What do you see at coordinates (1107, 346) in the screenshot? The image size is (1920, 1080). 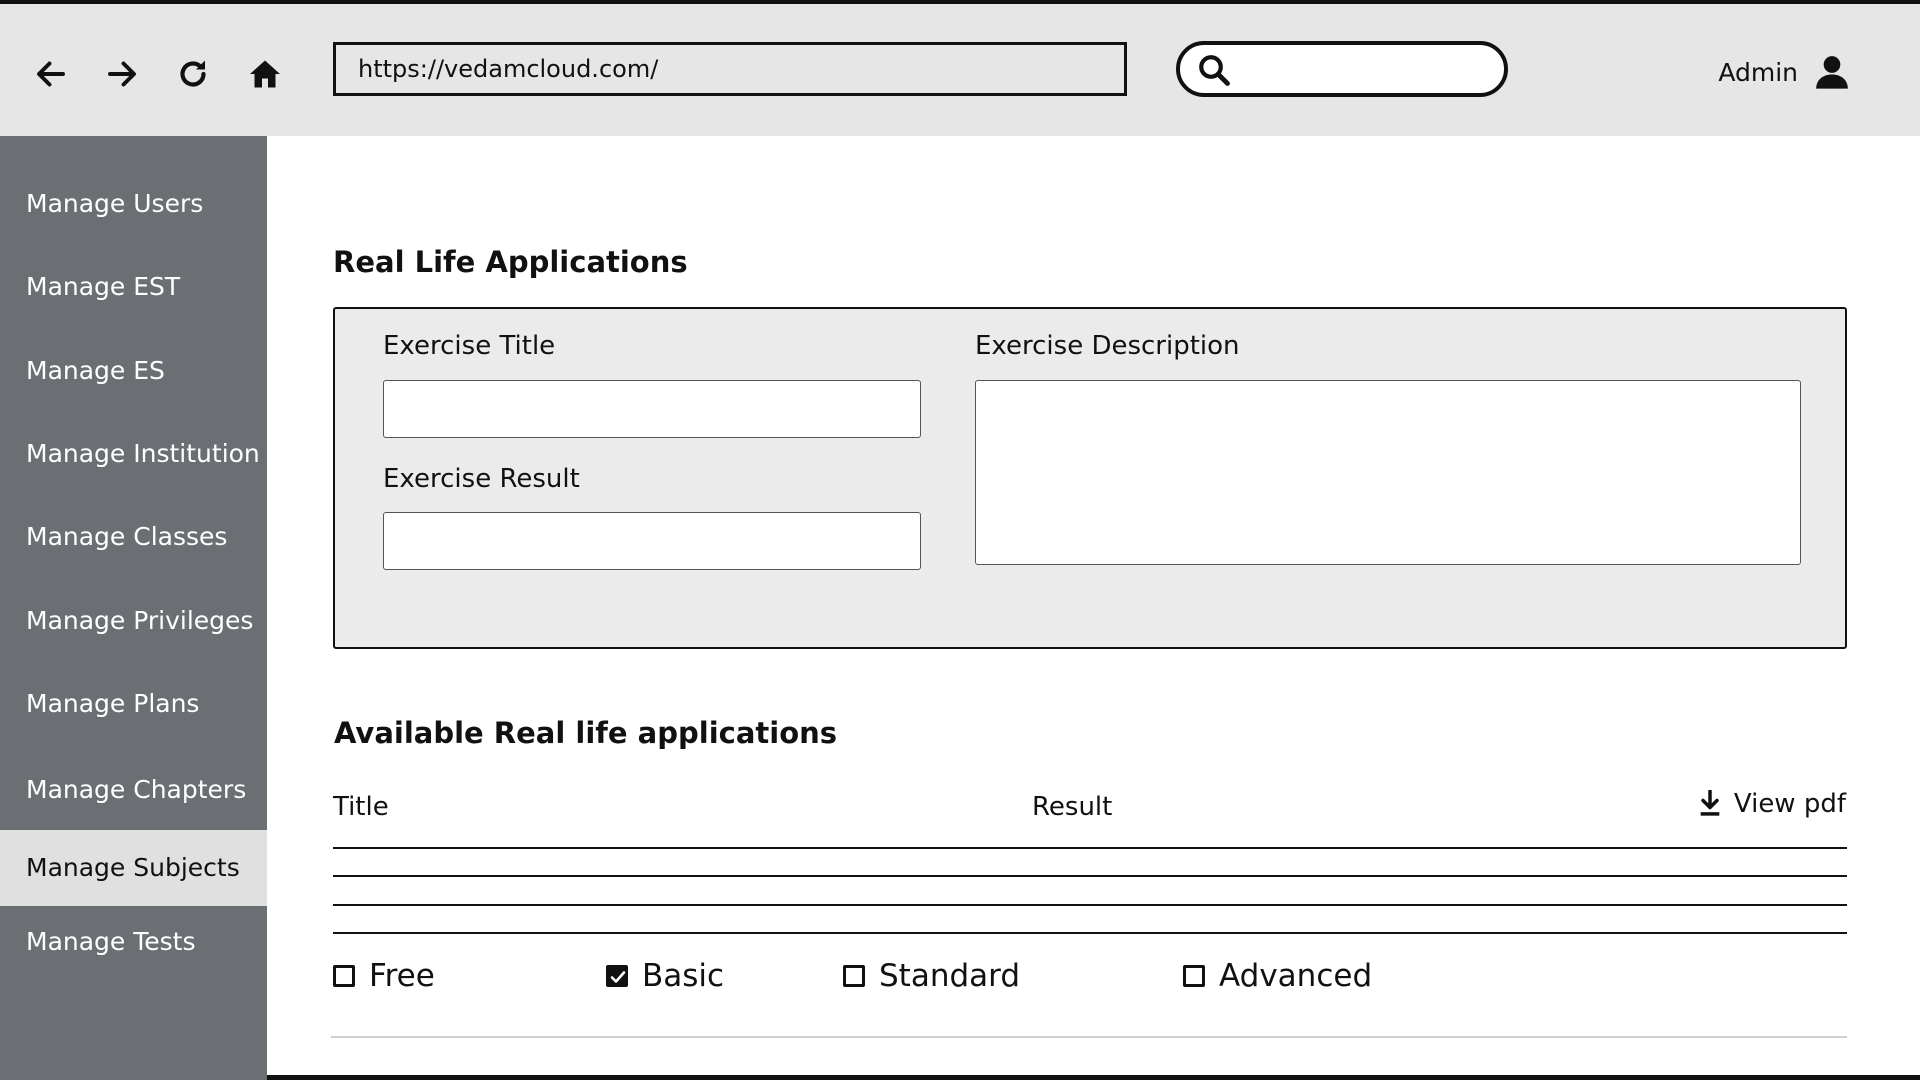 I see `exercise-description-label: Exercise Description` at bounding box center [1107, 346].